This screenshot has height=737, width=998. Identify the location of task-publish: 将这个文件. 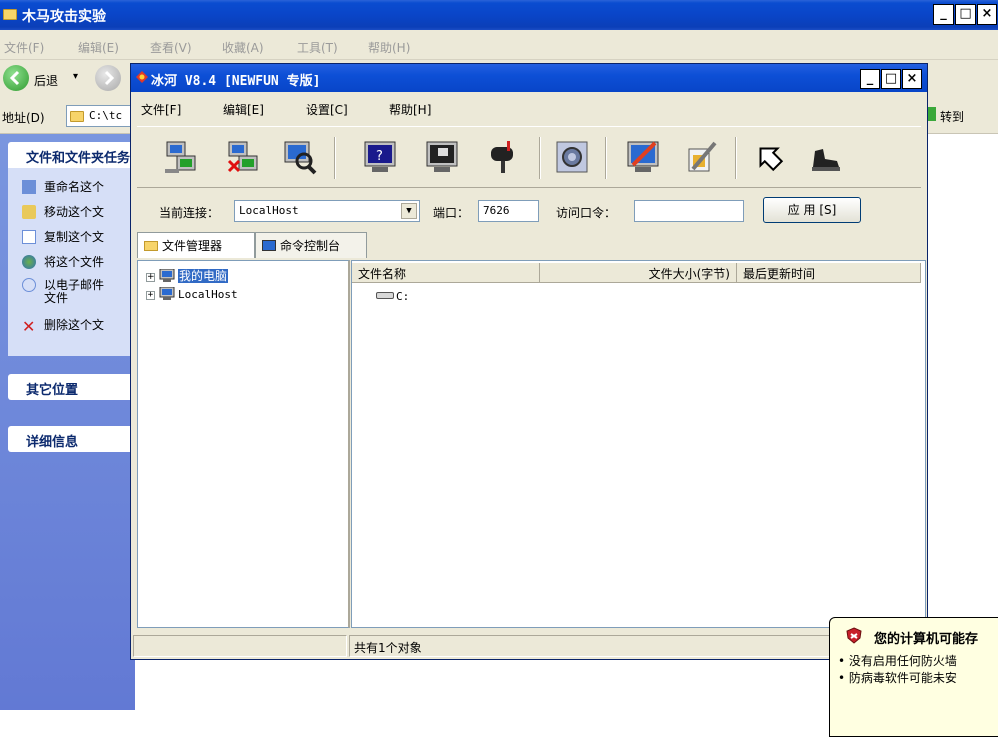
(63, 261).